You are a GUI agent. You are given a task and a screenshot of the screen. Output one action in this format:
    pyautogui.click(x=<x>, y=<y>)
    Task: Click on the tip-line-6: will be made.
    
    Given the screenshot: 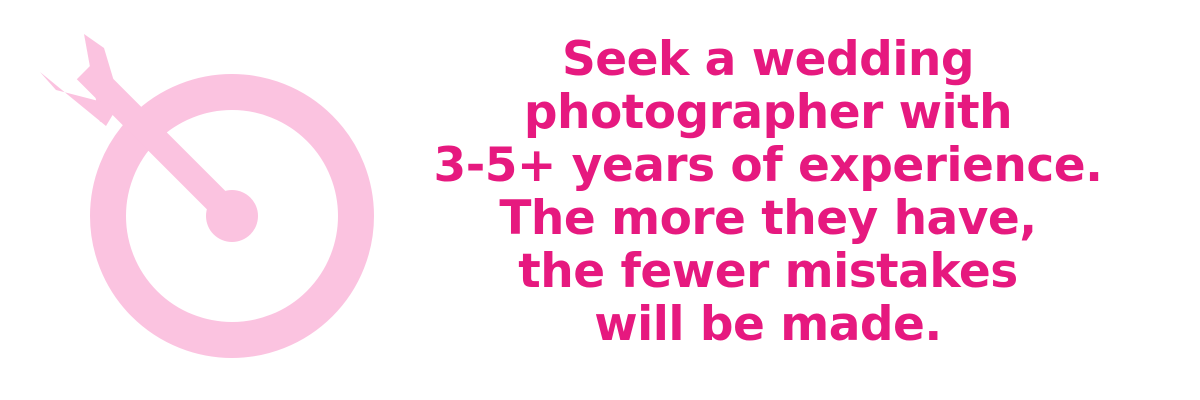 What is the action you would take?
    pyautogui.click(x=768, y=324)
    